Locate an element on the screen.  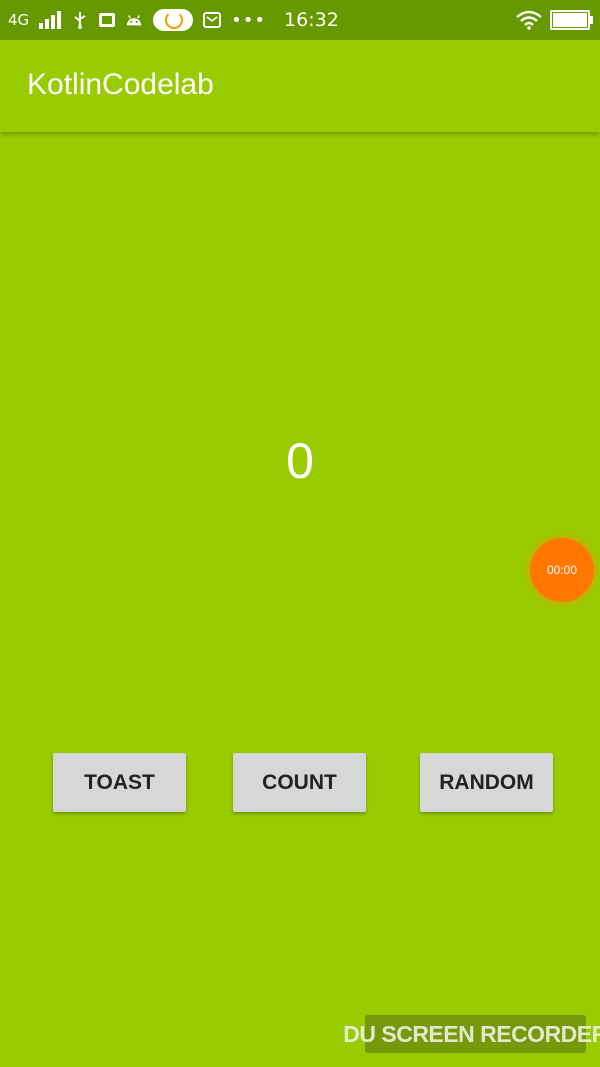
usb-icon is located at coordinates (80, 20).